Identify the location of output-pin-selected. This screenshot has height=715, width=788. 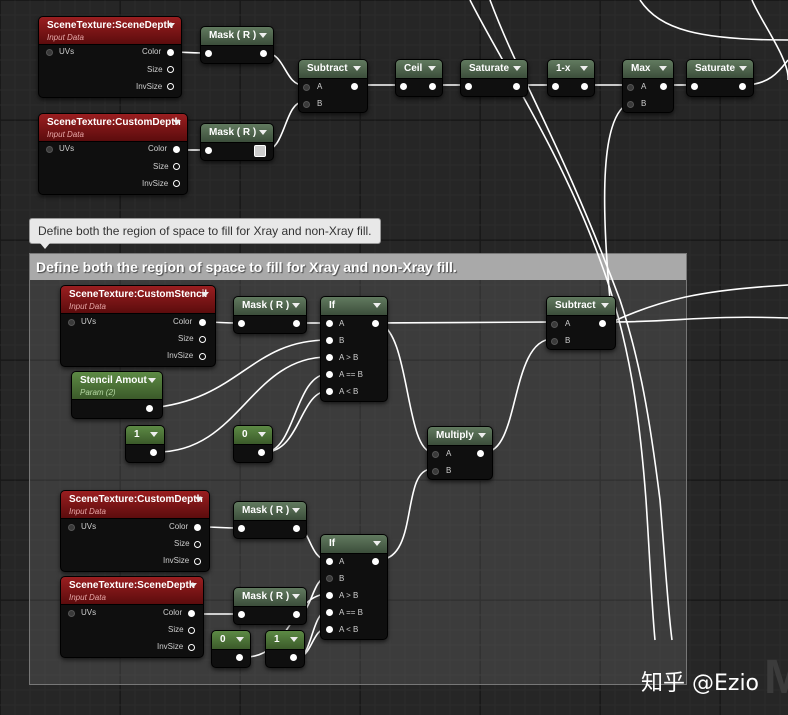
(260, 151).